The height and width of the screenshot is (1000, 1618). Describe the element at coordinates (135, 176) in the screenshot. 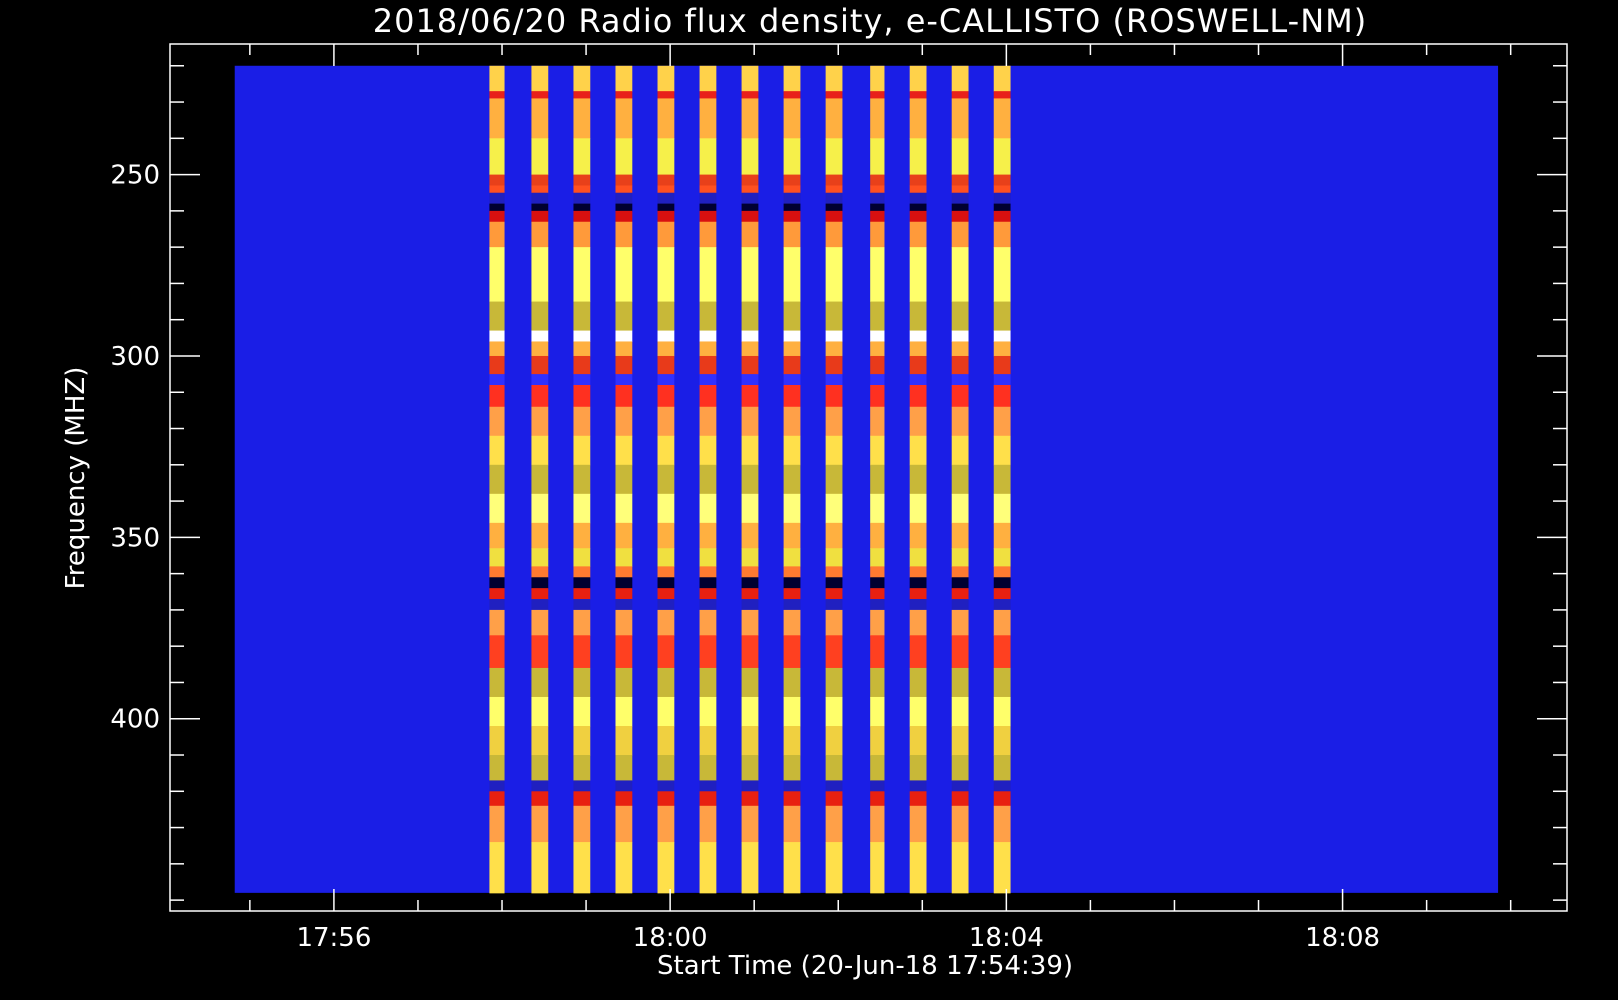

I see `y-tick-label: 250` at that location.